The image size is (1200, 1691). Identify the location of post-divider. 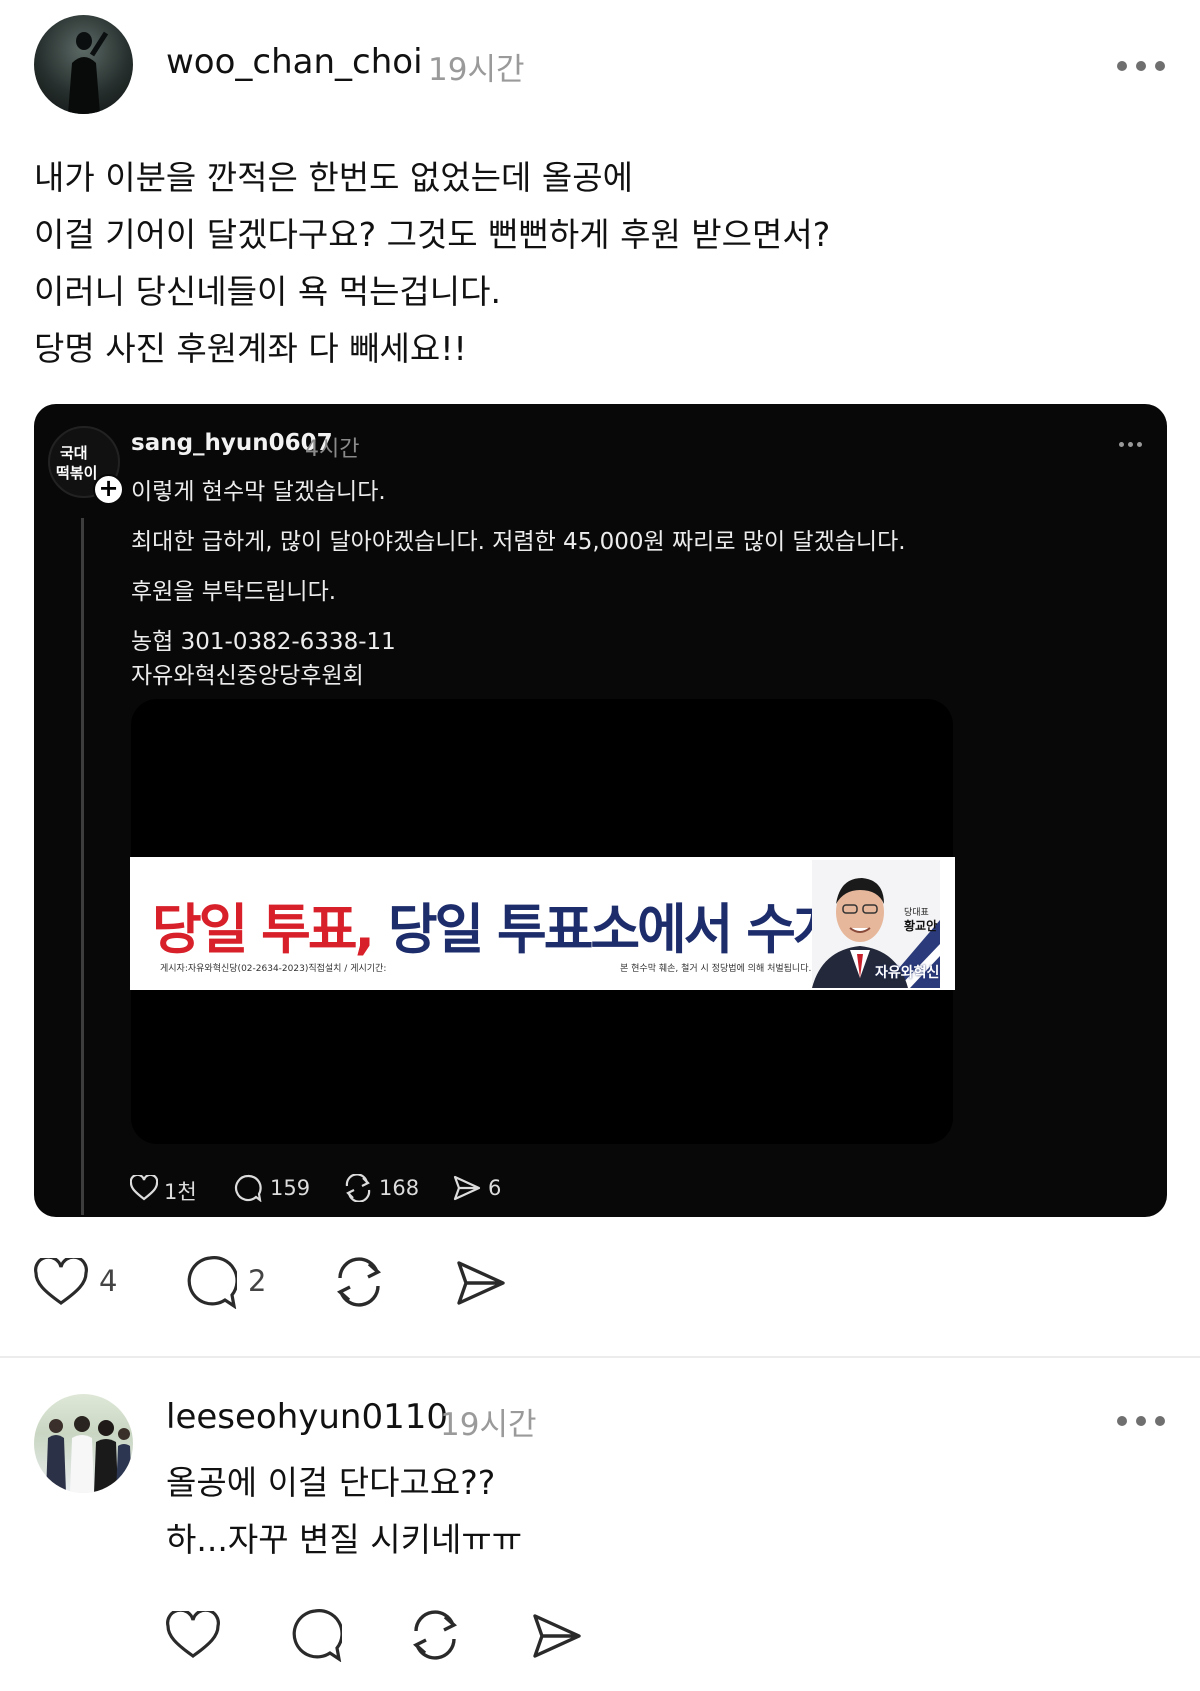
(600, 1357).